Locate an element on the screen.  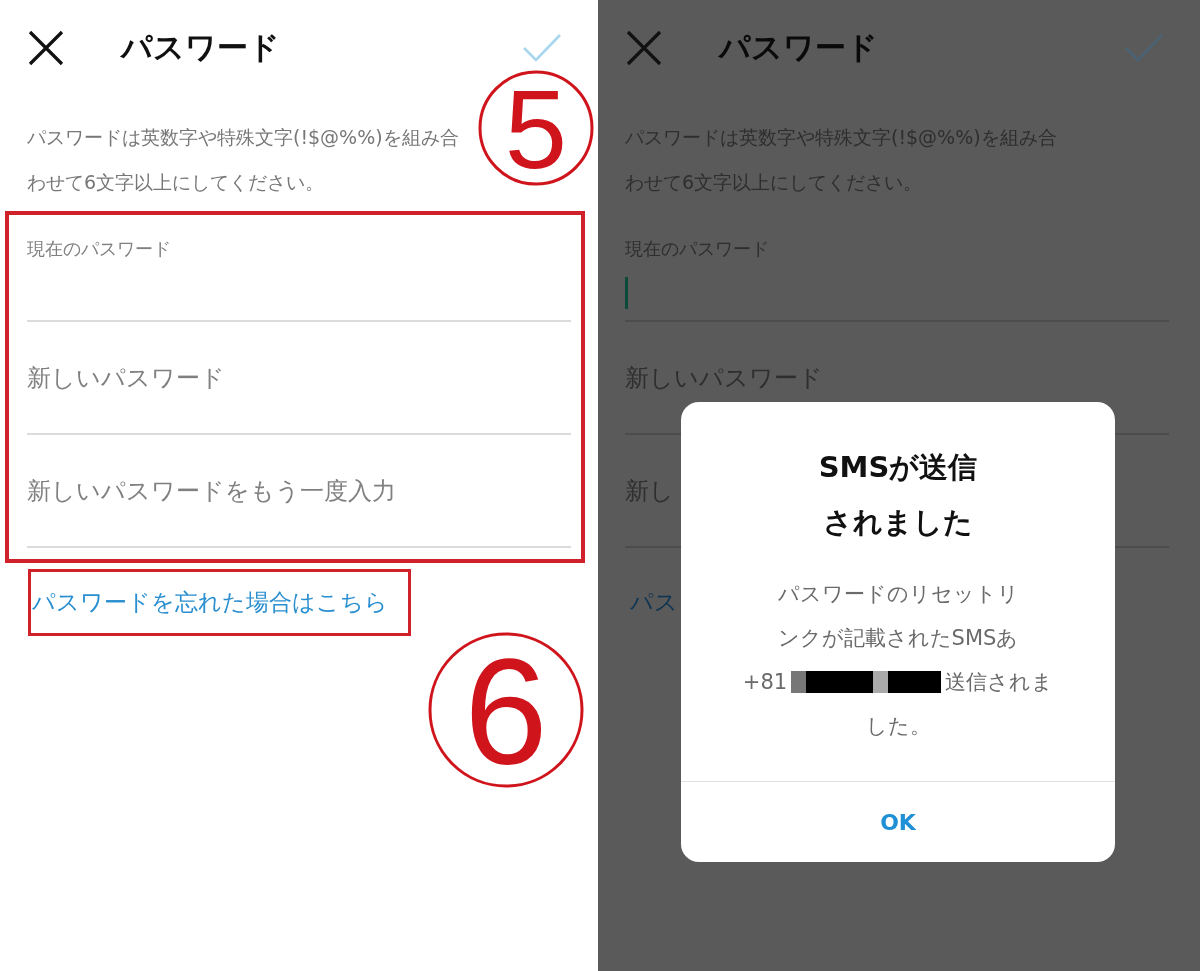
dialog-message: ンクが記載されたSMSあ is located at coordinates (898, 638).